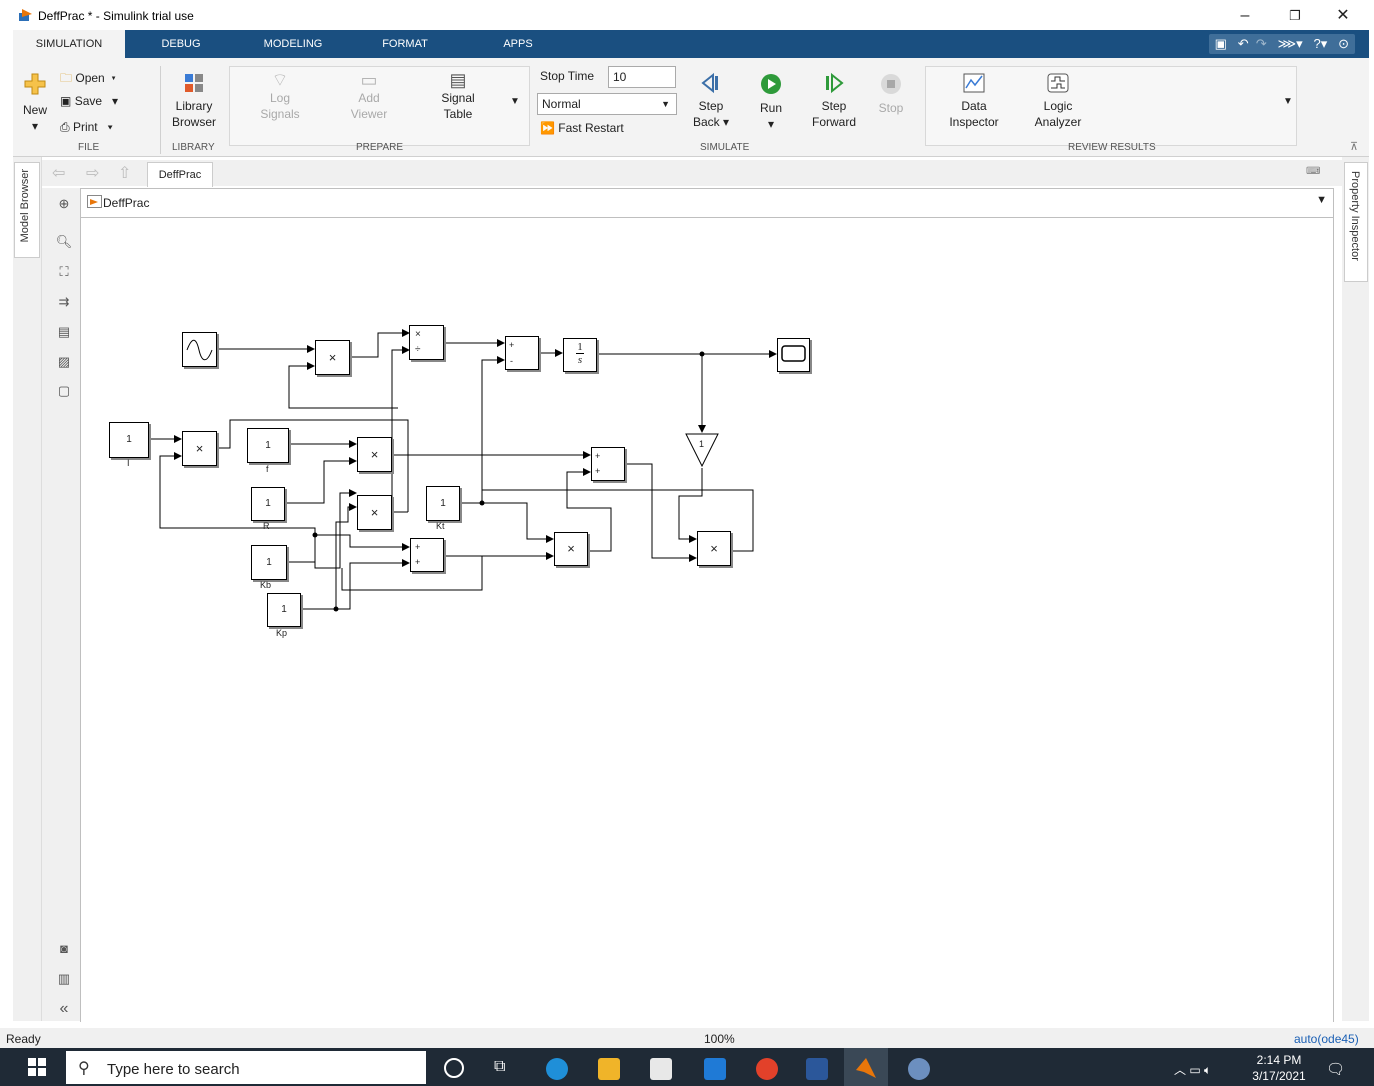 This screenshot has width=1374, height=1086. Describe the element at coordinates (715, 1069) in the screenshot. I see `mail-icon` at that location.